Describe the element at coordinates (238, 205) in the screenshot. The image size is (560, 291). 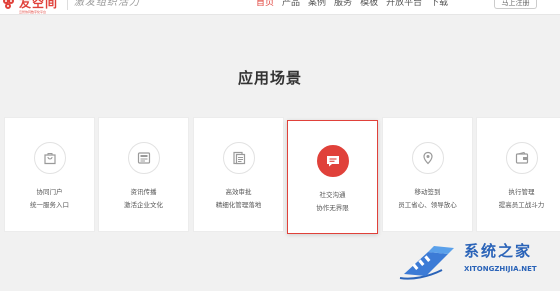
I see `card-subtitle: 精细化管理落地` at that location.